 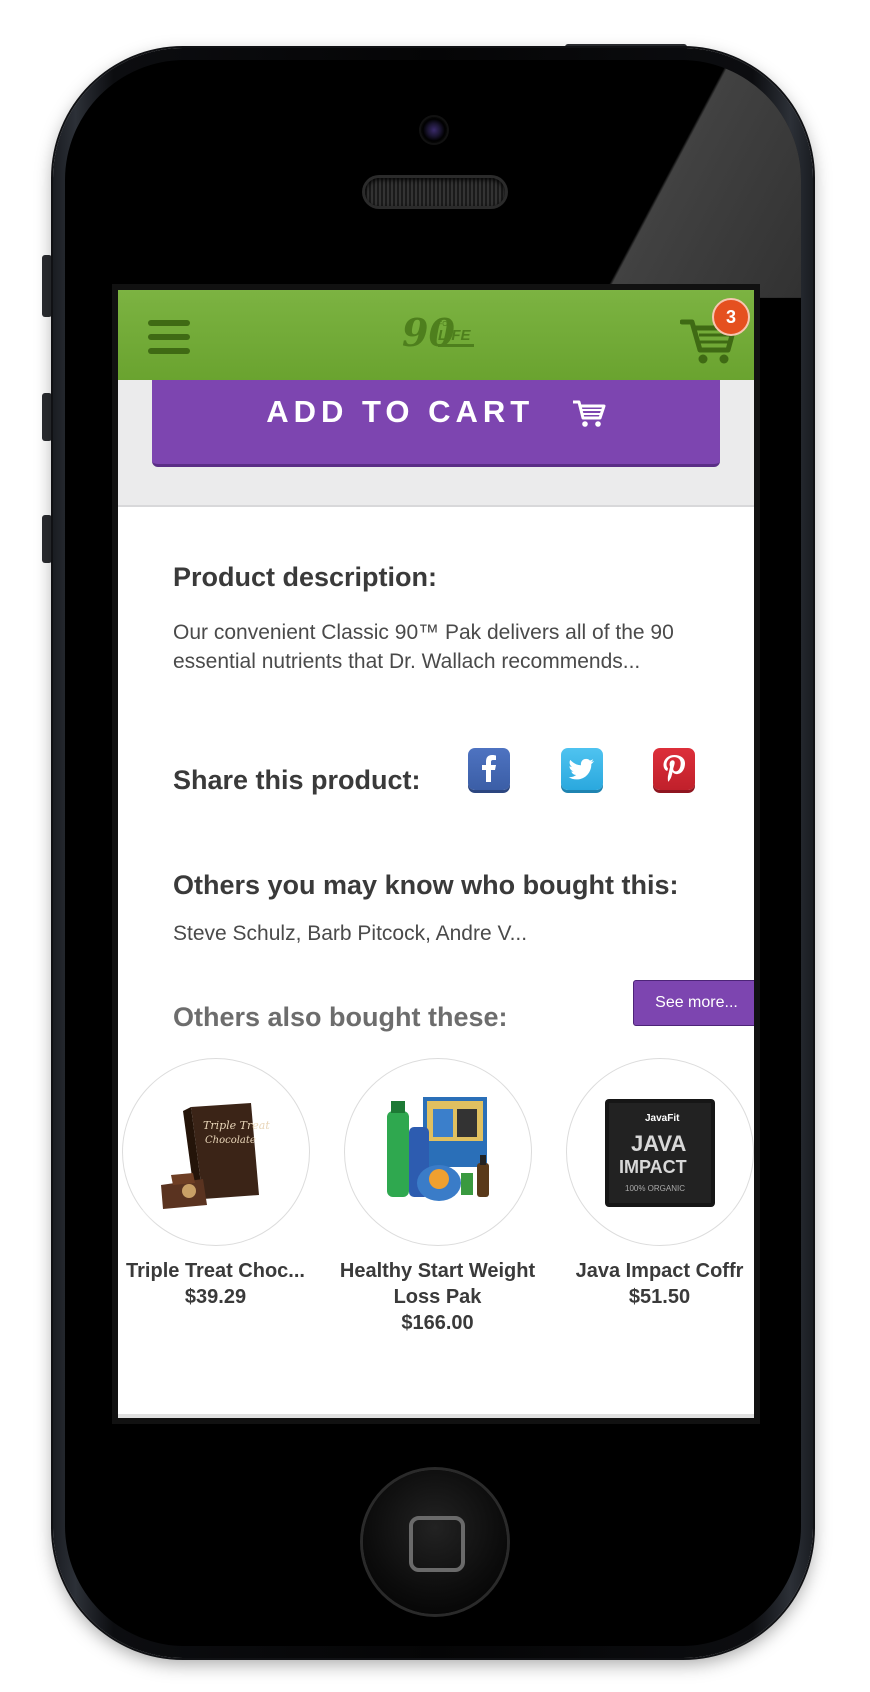 What do you see at coordinates (215, 1156) in the screenshot?
I see `chocolate-box-image: Triple Treat Chocolate` at bounding box center [215, 1156].